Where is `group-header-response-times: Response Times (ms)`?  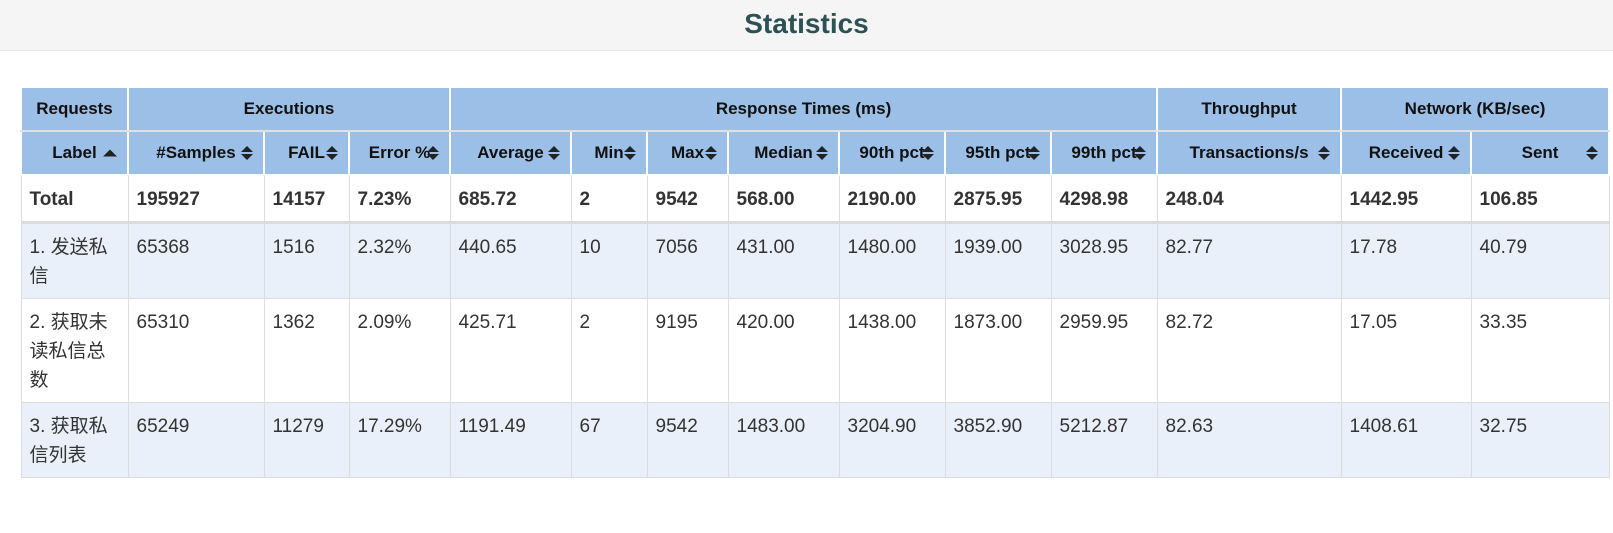
group-header-response-times: Response Times (ms) is located at coordinates (803, 110).